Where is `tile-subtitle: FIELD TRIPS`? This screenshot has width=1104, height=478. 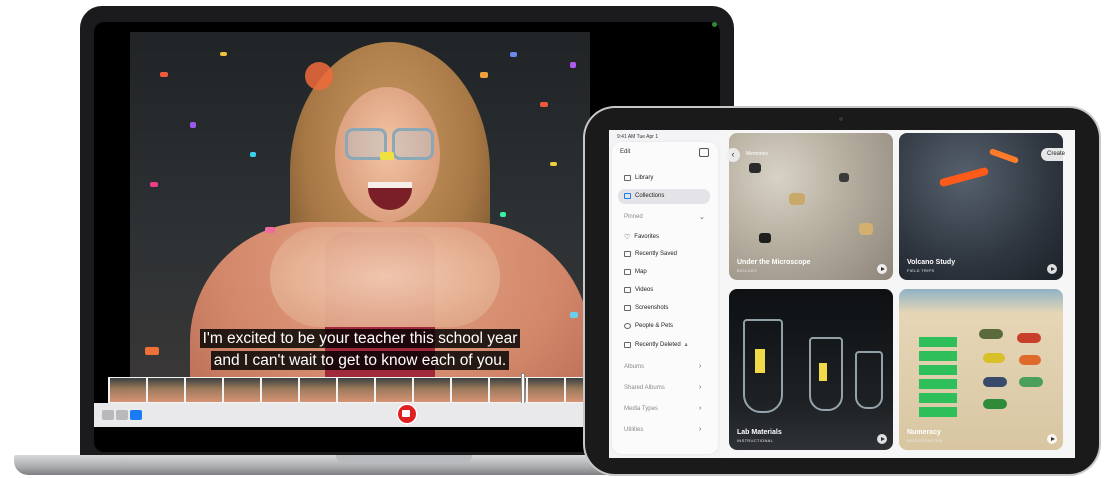
tile-subtitle: FIELD TRIPS is located at coordinates (921, 270).